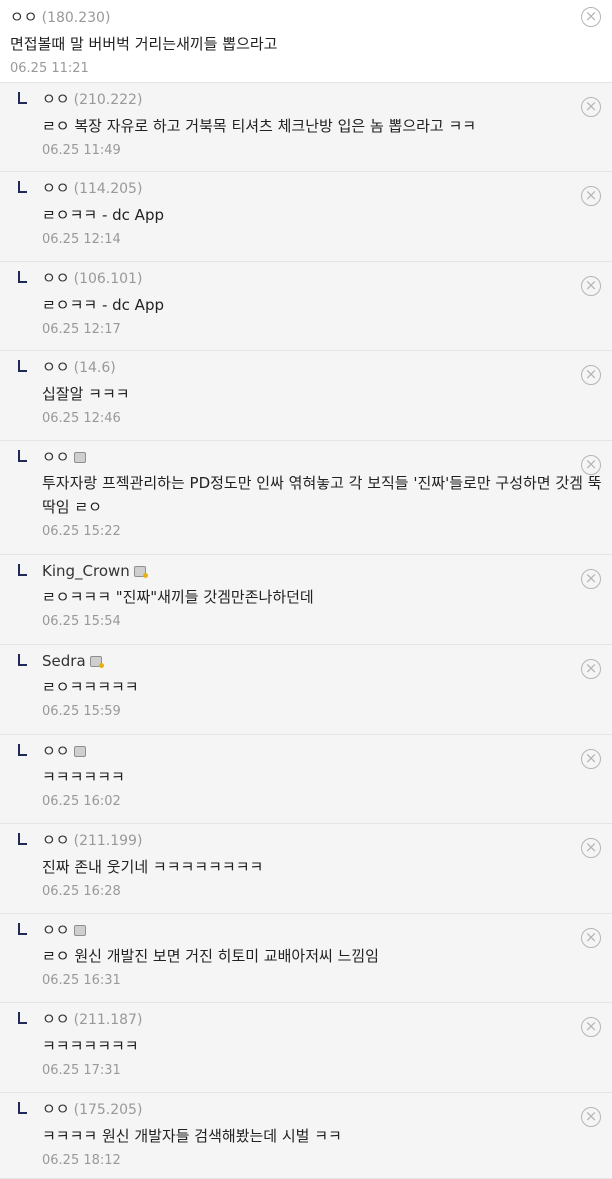 This screenshot has height=1179, width=612. What do you see at coordinates (81, 329) in the screenshot?
I see `comment-date: 06.25 12:17` at bounding box center [81, 329].